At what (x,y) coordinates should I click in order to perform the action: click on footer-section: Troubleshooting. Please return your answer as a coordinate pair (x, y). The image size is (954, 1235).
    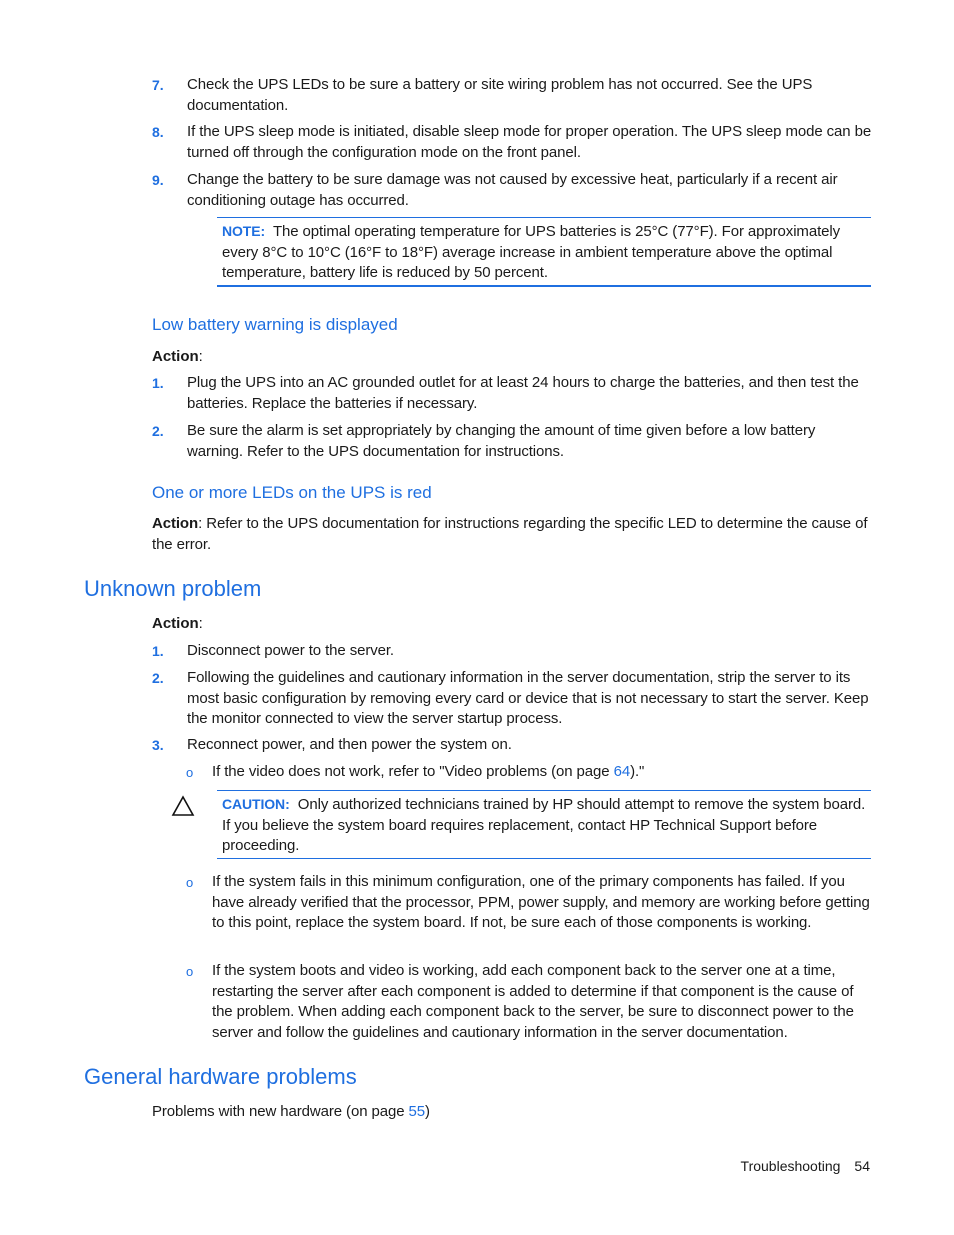
    Looking at the image, I should click on (790, 1166).